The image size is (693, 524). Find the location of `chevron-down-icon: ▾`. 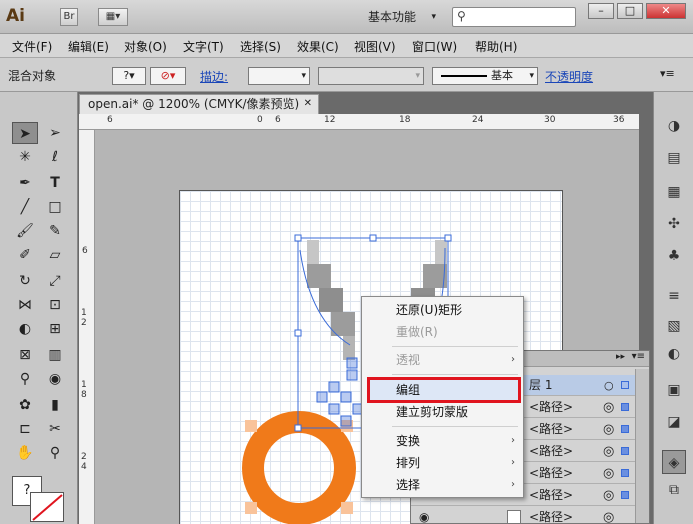

chevron-down-icon: ▾ is located at coordinates (433, 17).